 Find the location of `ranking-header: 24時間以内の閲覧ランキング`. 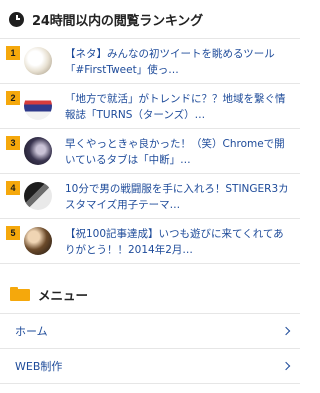

ranking-header: 24時間以内の閲覧ランキング is located at coordinates (150, 19).